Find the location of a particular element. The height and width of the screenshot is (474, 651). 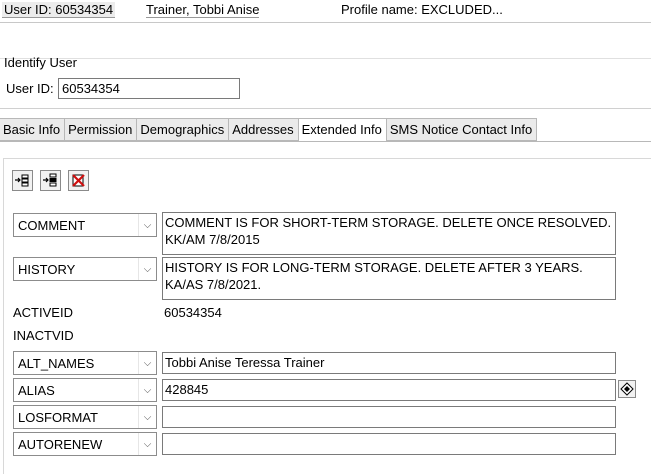

activeid-label: ACTIVEID is located at coordinates (43, 312).